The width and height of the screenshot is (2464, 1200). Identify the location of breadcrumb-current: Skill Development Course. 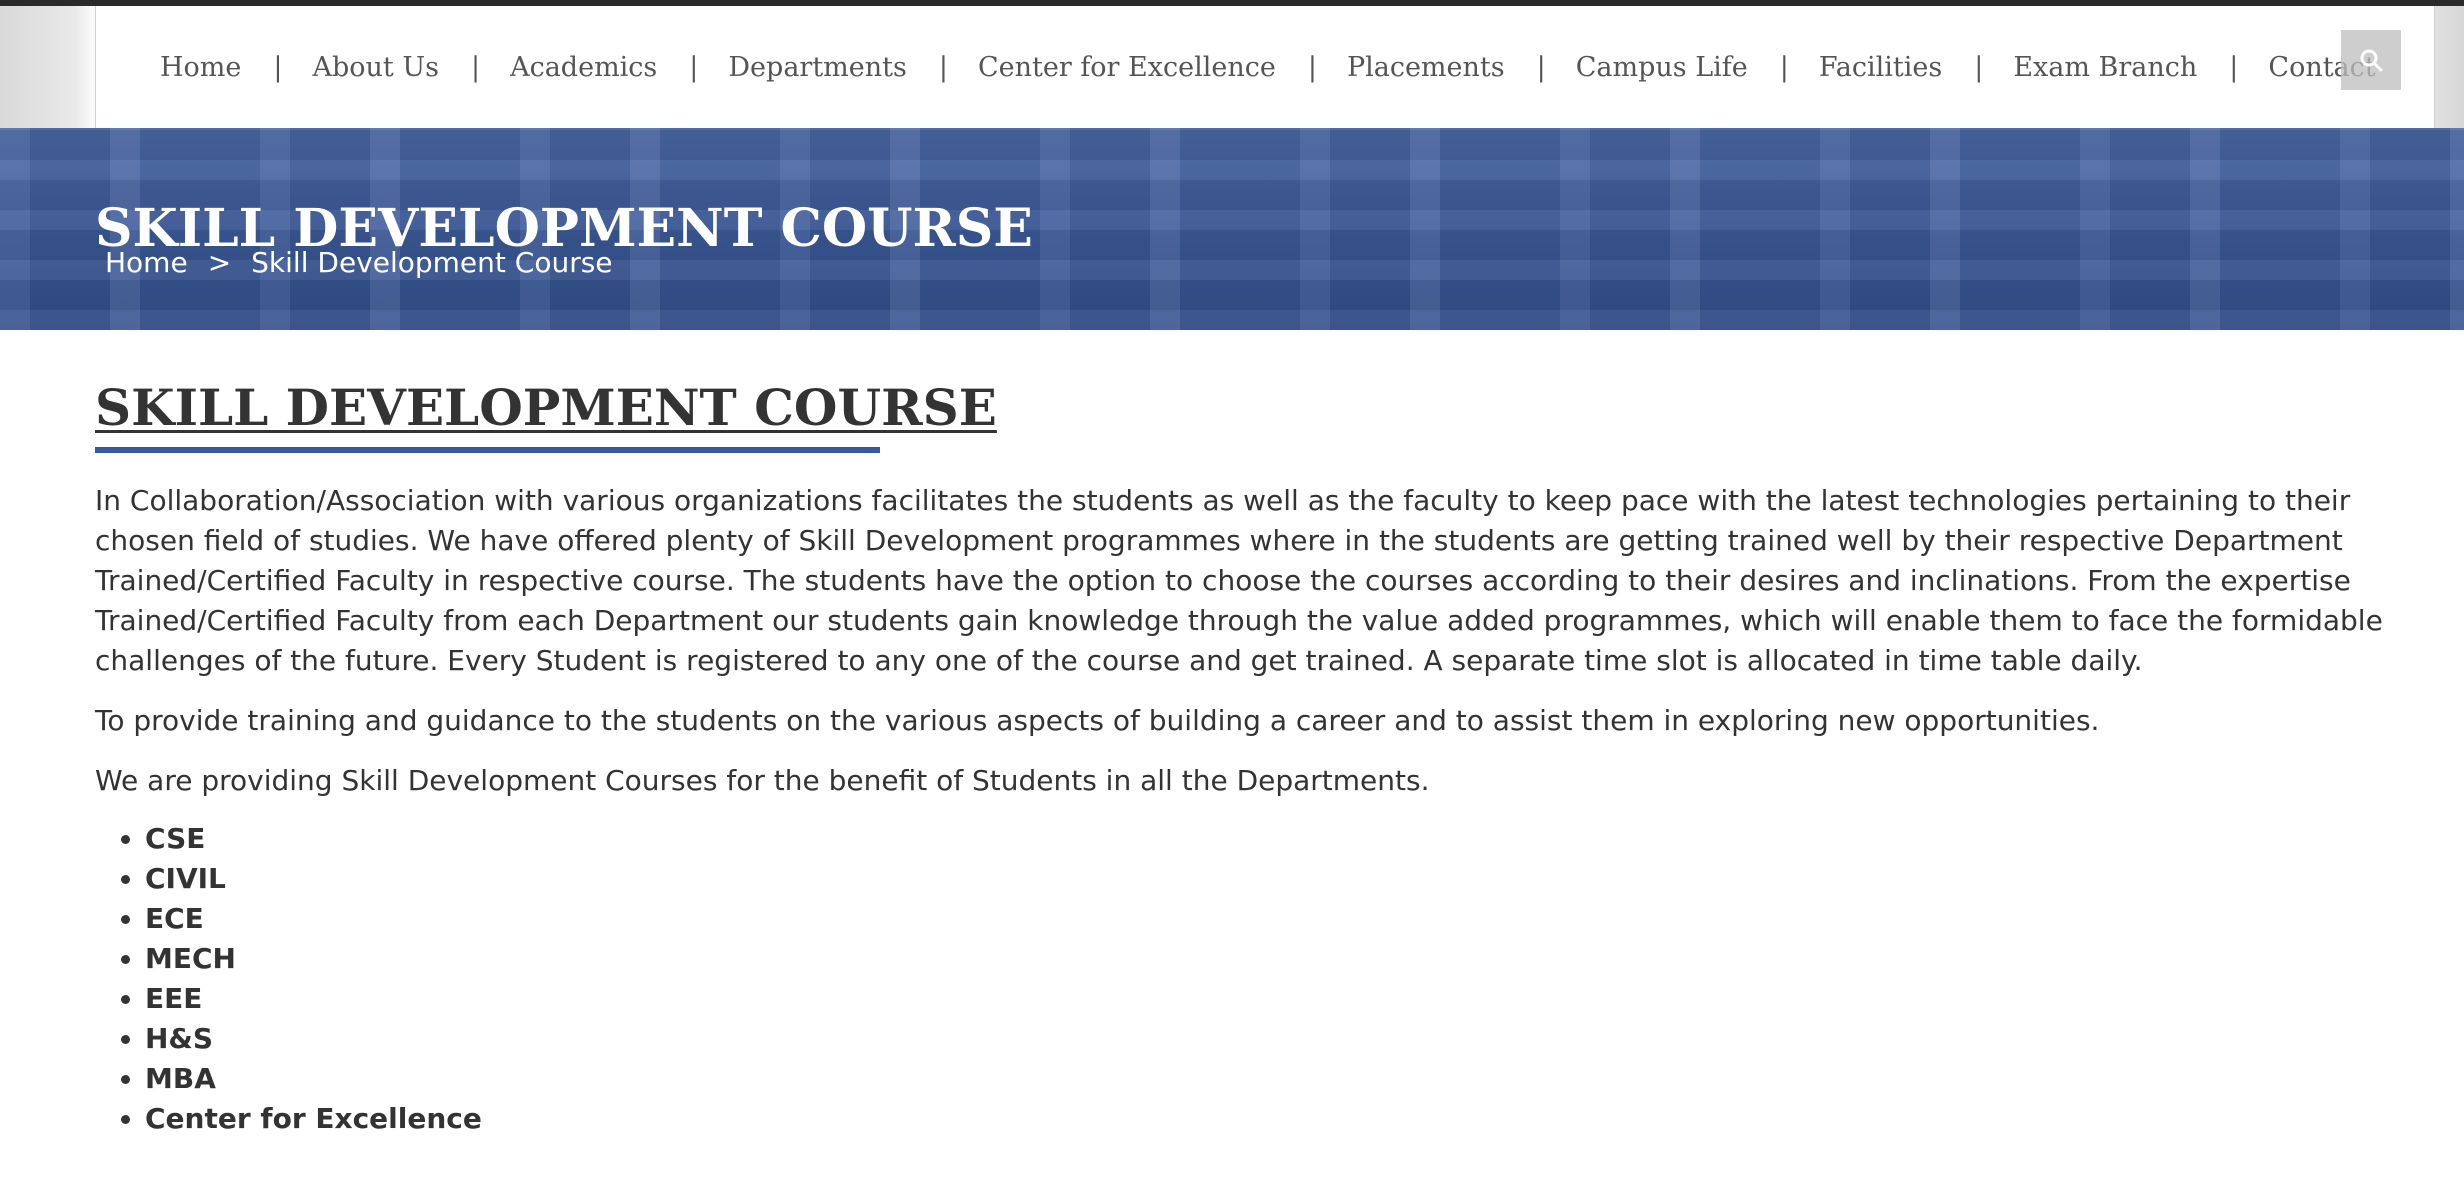
(432, 262).